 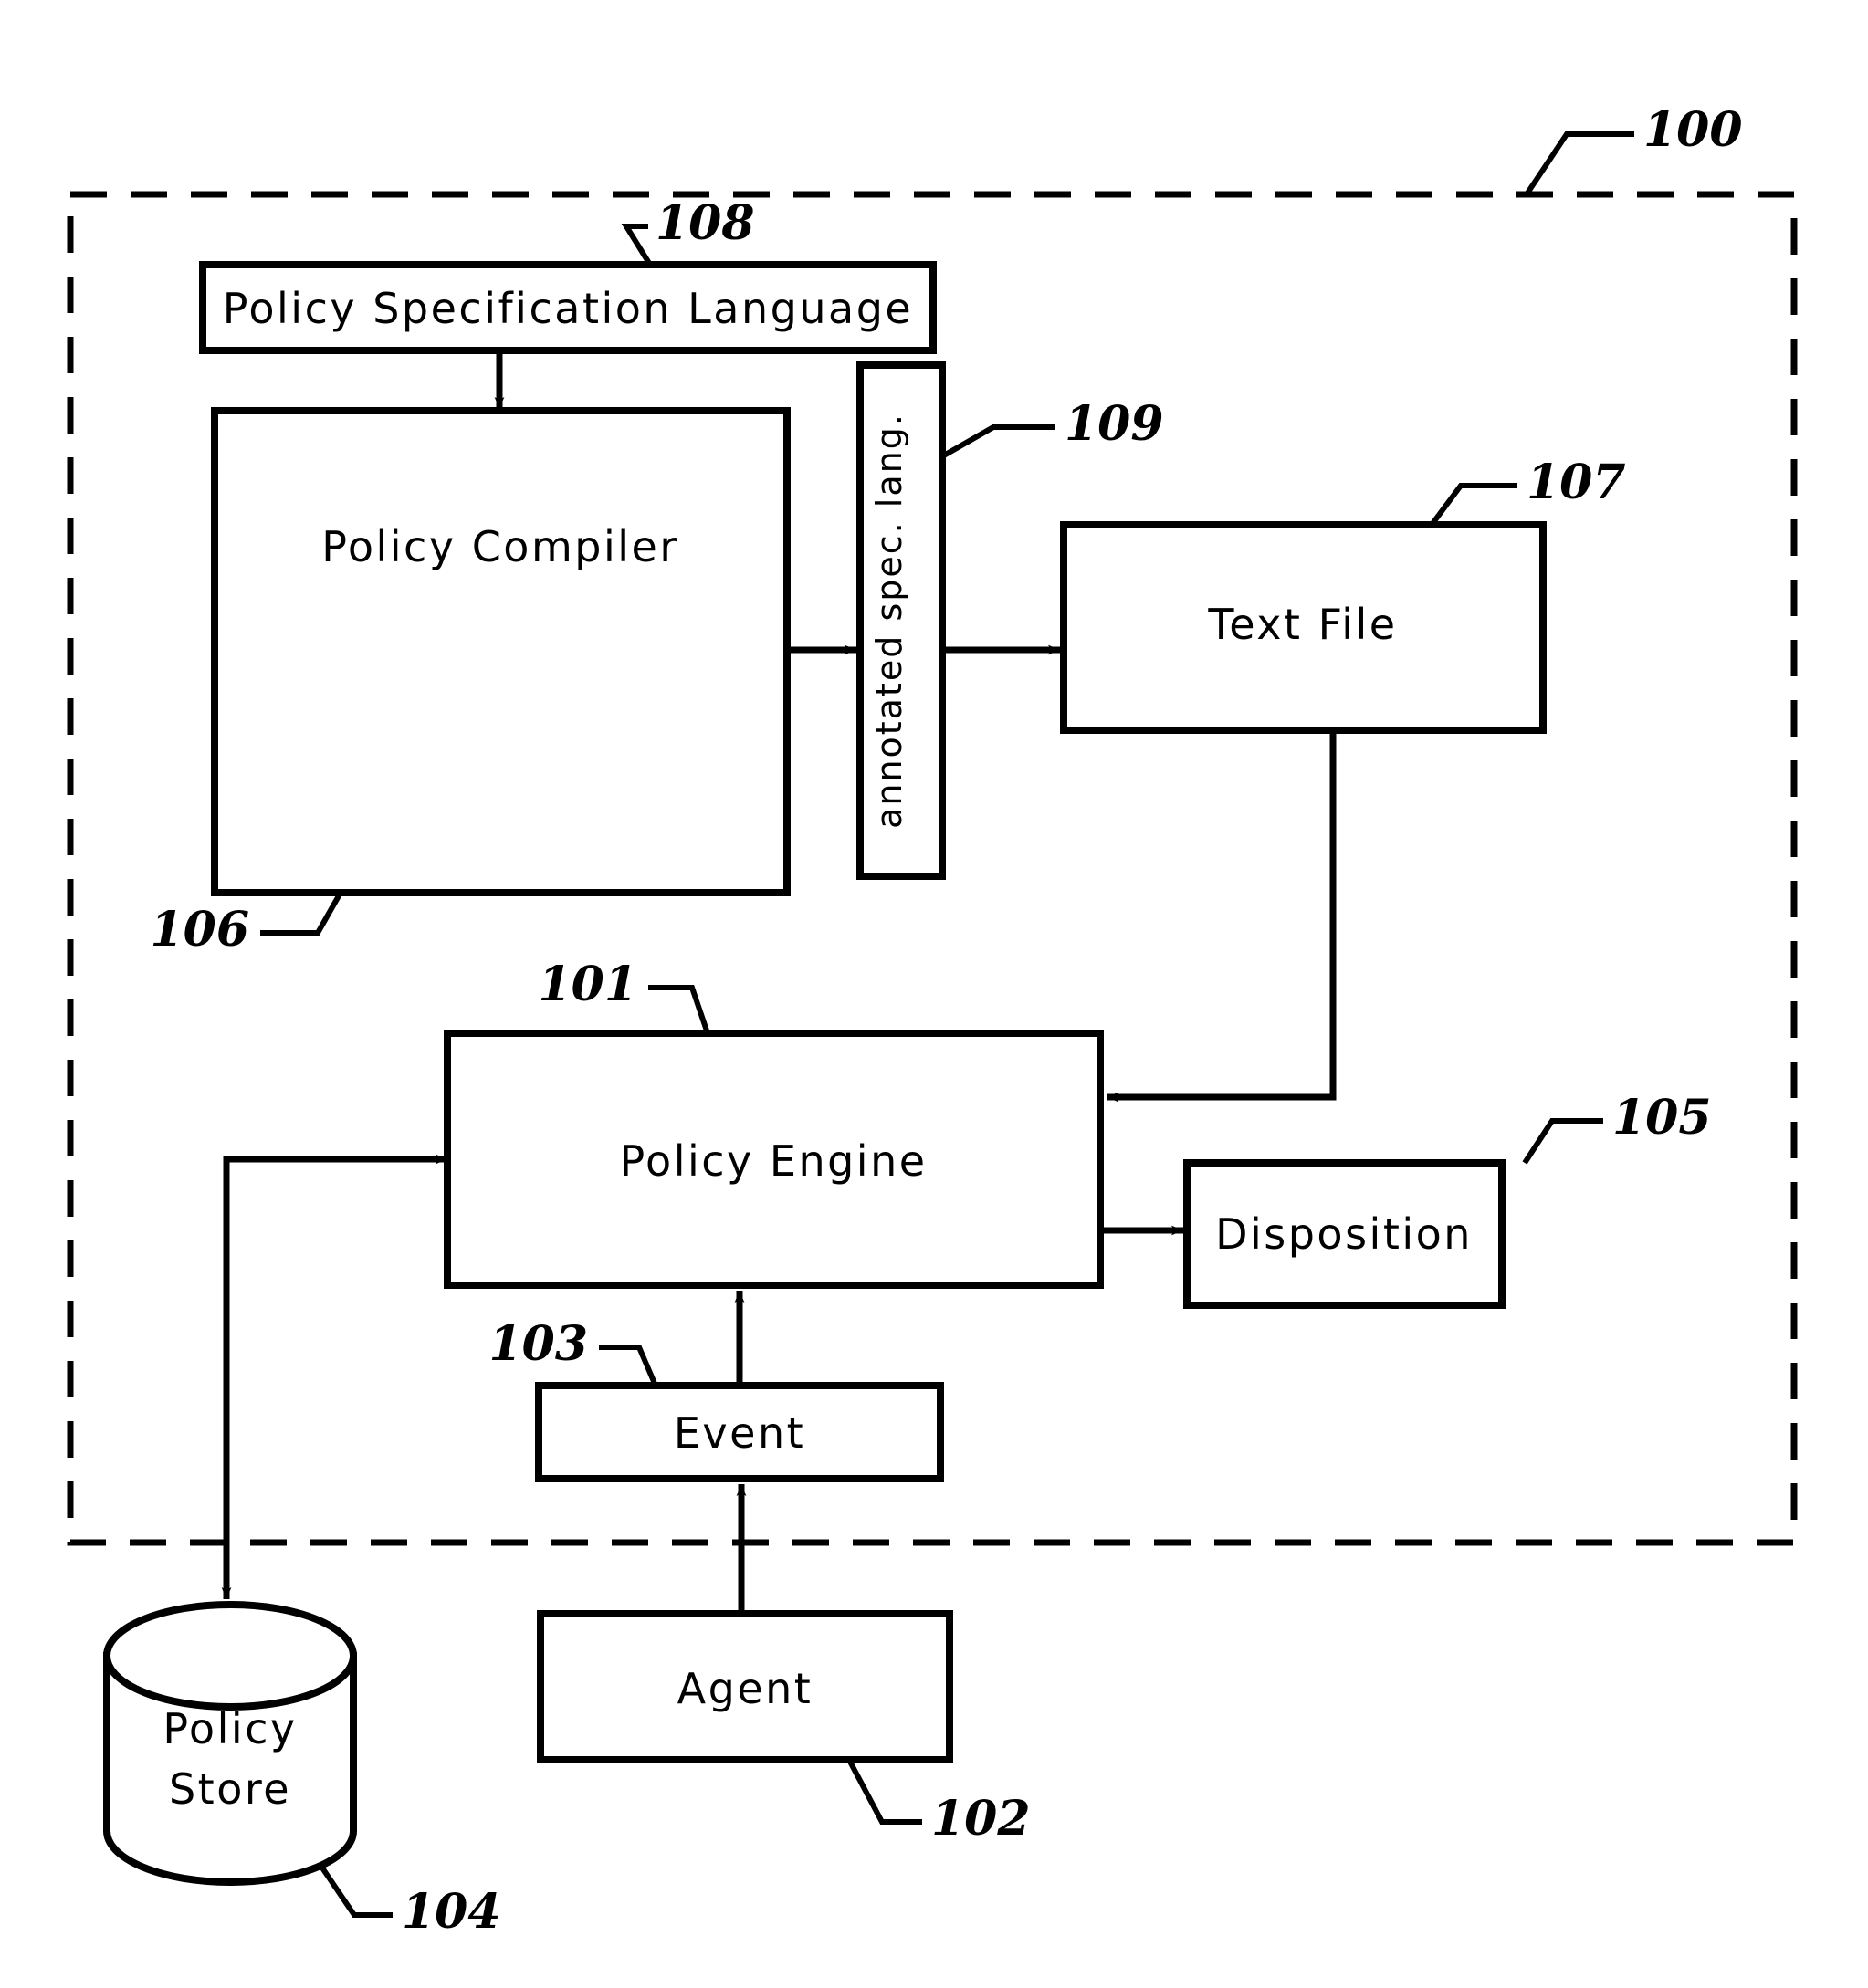 What do you see at coordinates (773, 1161) in the screenshot?
I see `label-policy-engine: Policy Engine` at bounding box center [773, 1161].